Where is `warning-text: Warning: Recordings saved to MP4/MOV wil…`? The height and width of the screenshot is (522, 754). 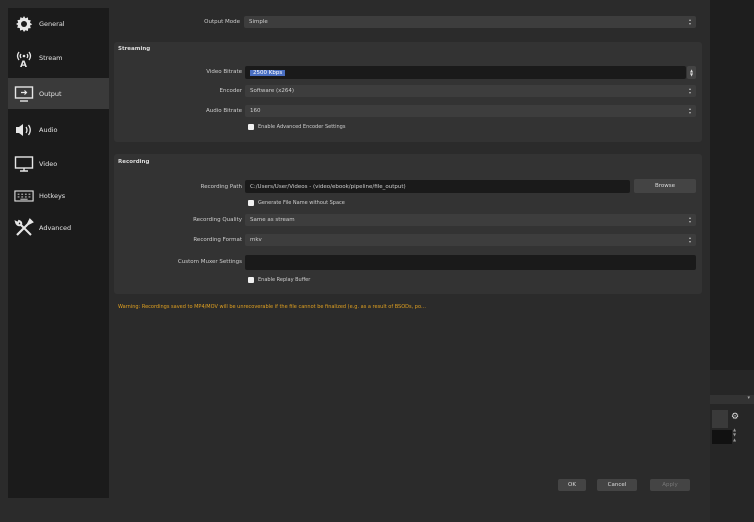
warning-text: Warning: Recordings saved to MP4/MOV wil… is located at coordinates (273, 307).